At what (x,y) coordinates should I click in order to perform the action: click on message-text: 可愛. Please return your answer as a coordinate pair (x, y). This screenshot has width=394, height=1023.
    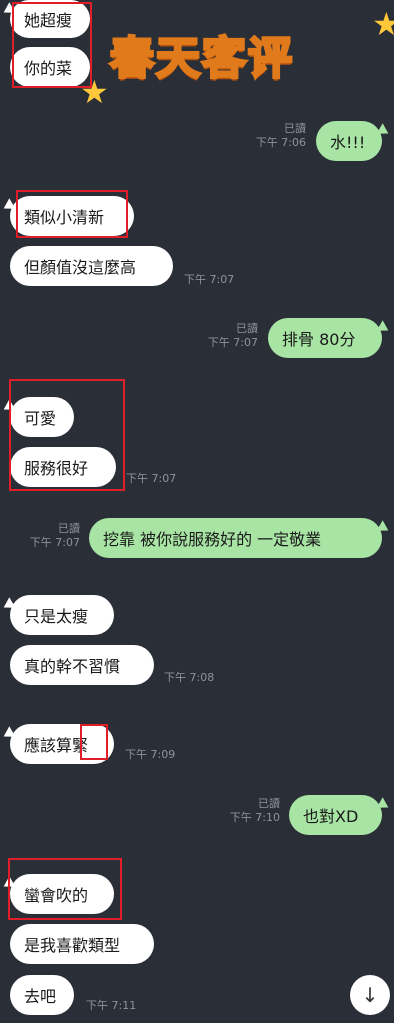
    Looking at the image, I should click on (40, 418).